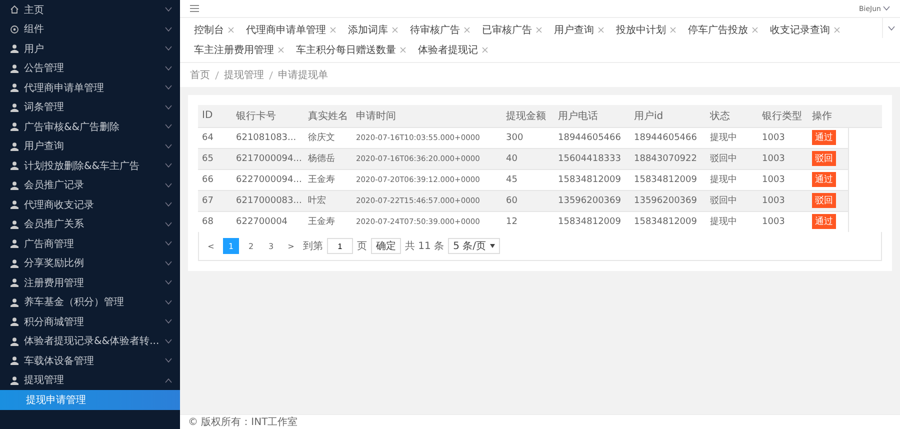  I want to click on table-cell: 徐庆文, so click(328, 137).